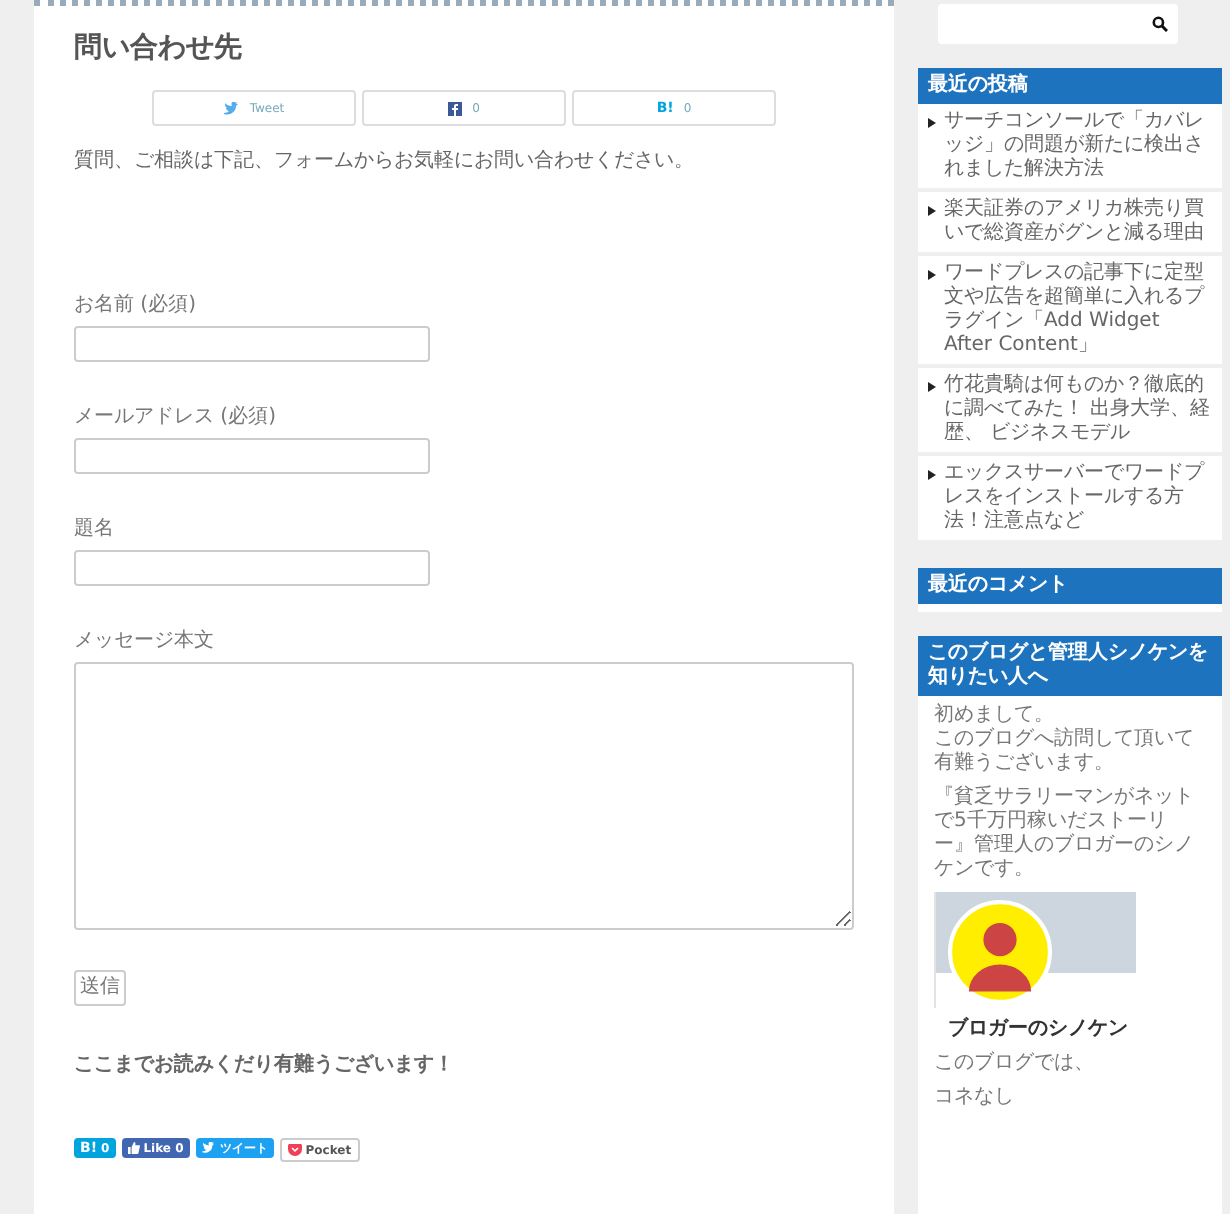 The image size is (1230, 1214). I want to click on post-link: サーチコンソールで「カバレッジ」の問題が新たに検出されました解決方法, so click(1070, 148).